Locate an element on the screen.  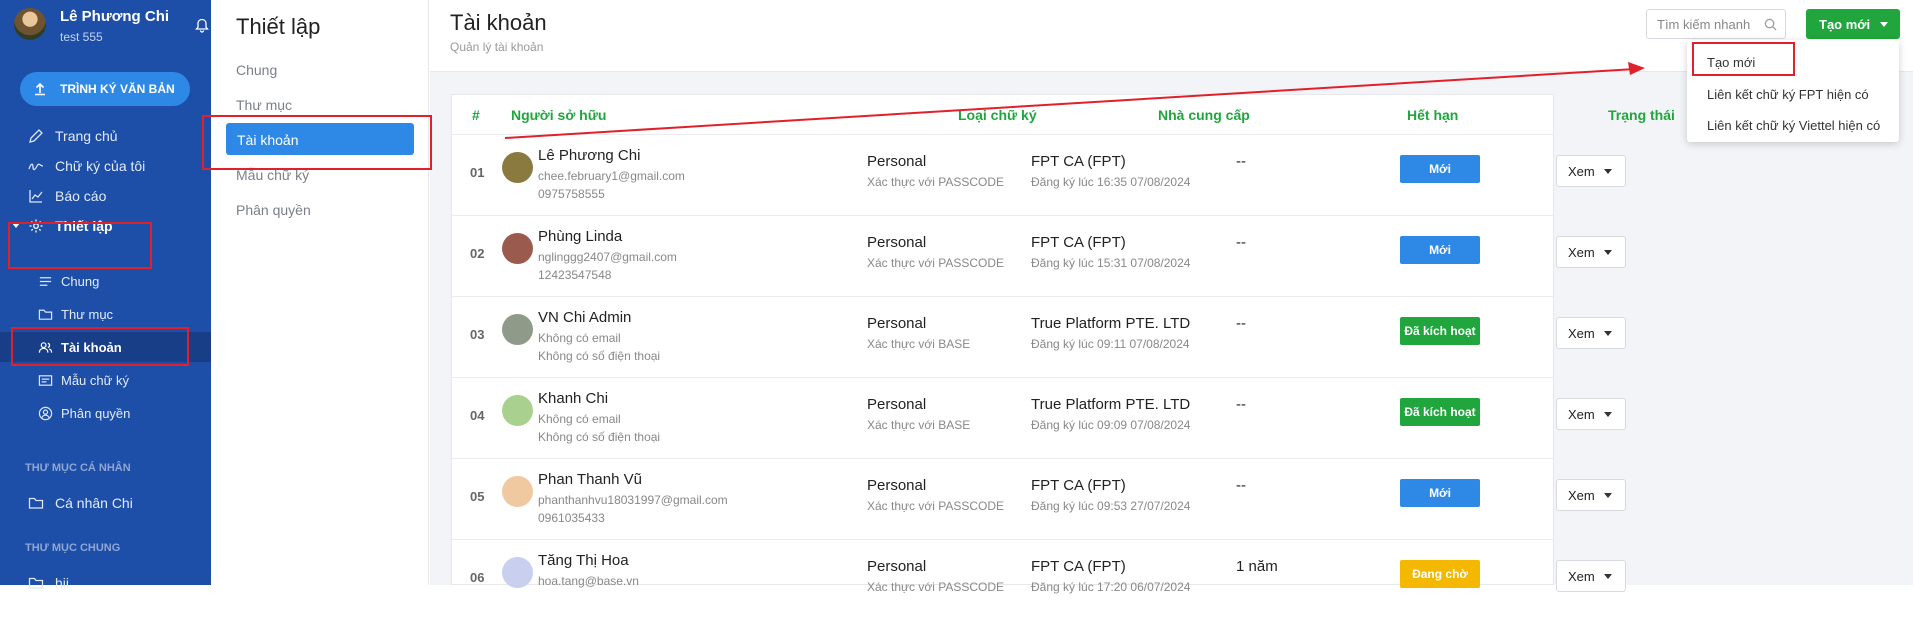
nav-item-my-signature: Chữ ký của tôi is located at coordinates (105, 166).